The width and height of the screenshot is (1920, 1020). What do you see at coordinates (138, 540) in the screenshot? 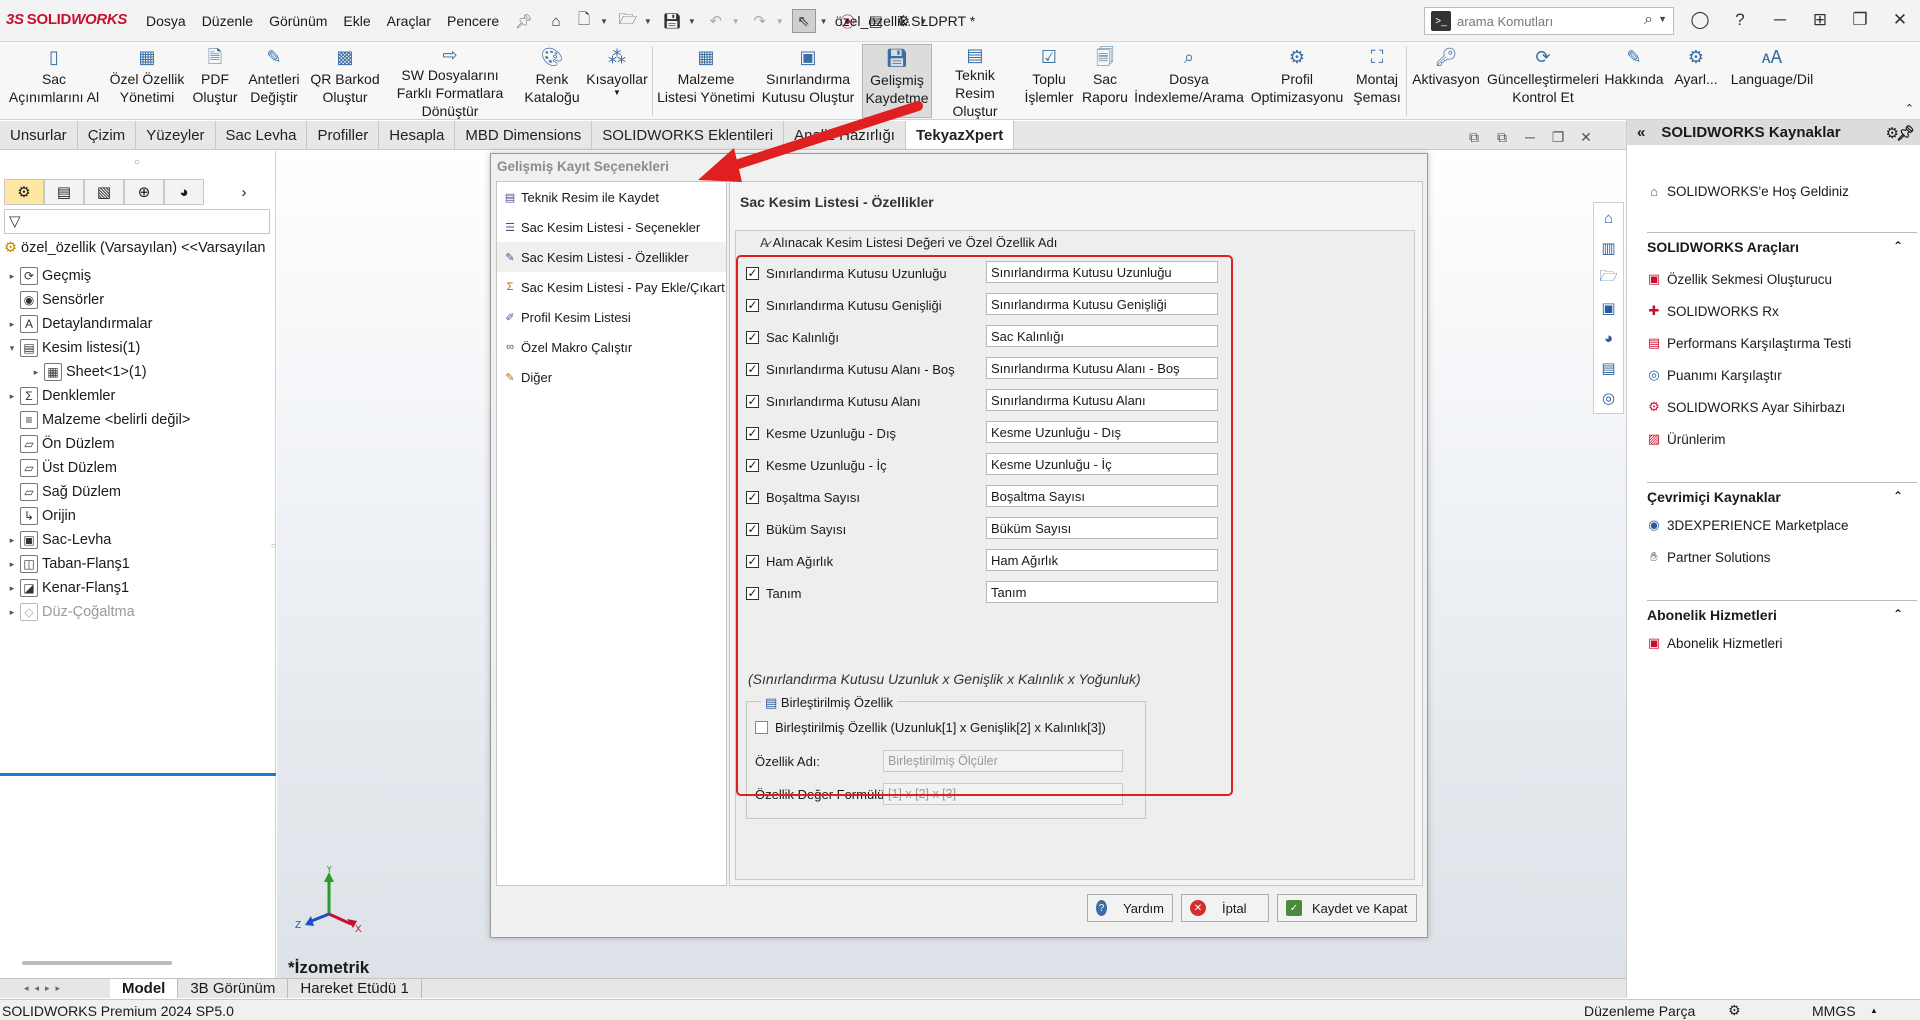
I see `tree-item-sac-levha: ▸ ▣ Sac-Levha` at bounding box center [138, 540].